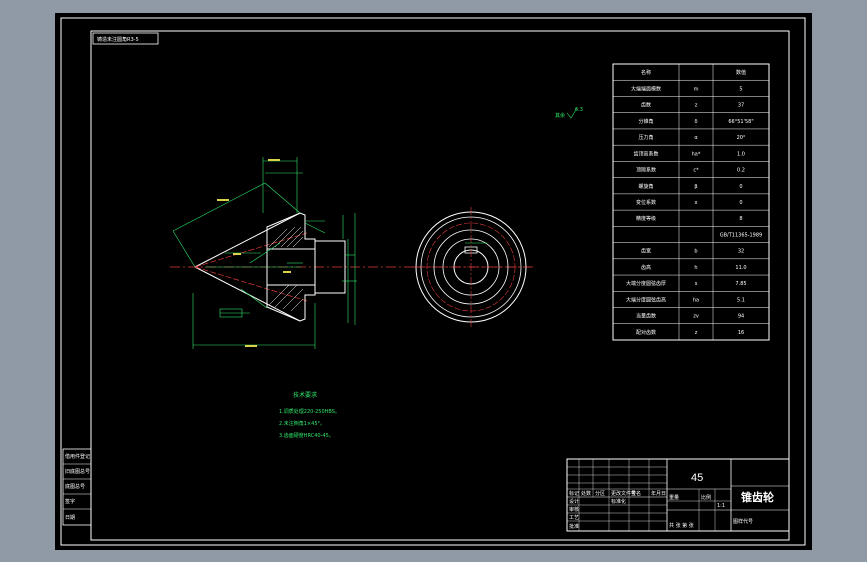 This screenshot has width=867, height=562. I want to click on param-cell: 0.2, so click(741, 171).